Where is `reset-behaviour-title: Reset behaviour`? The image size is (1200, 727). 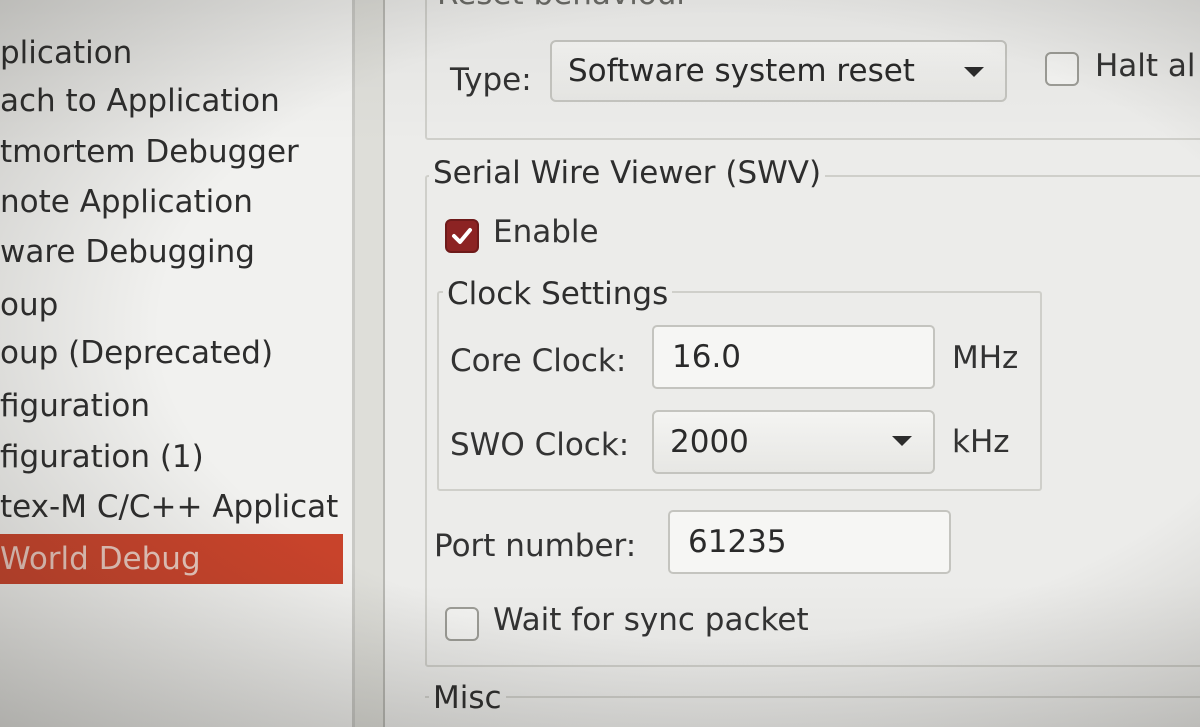 reset-behaviour-title: Reset behaviour is located at coordinates (563, 6).